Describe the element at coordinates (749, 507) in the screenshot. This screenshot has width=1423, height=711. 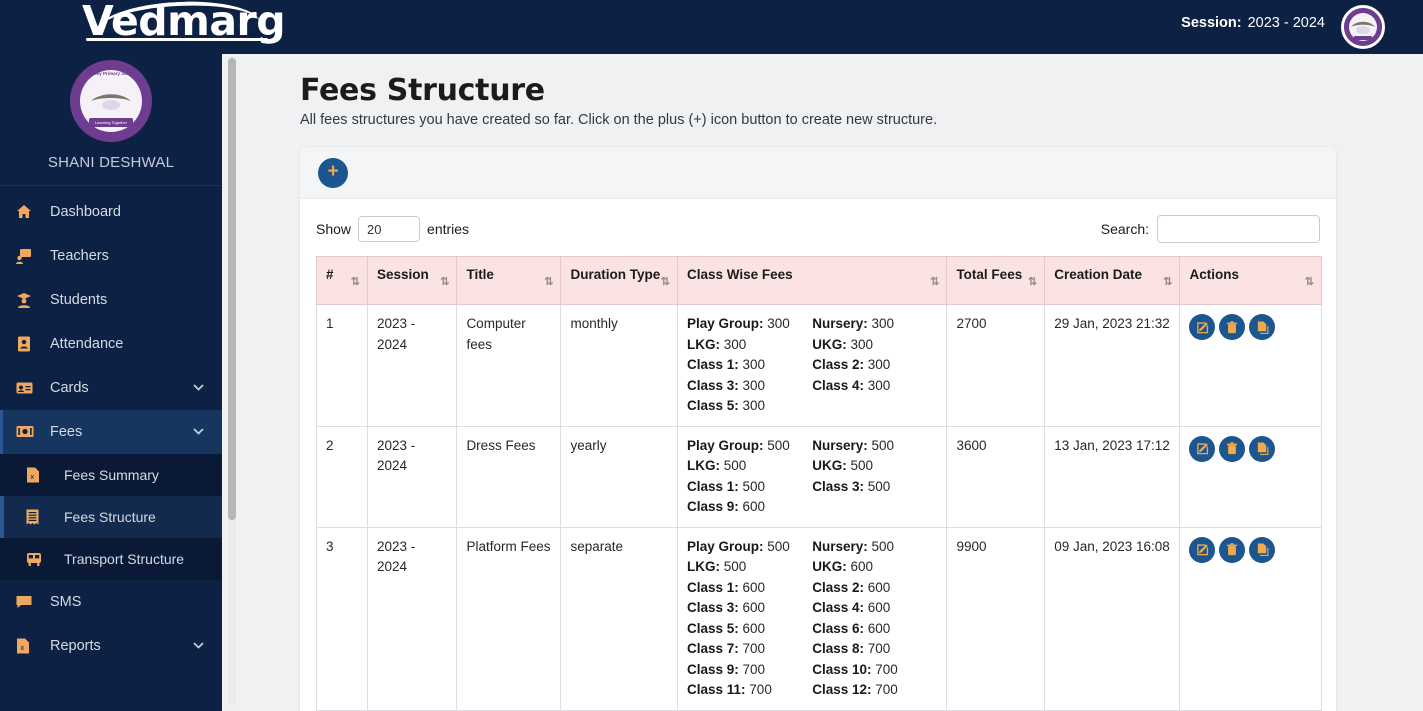
I see `class-fee-entry: Class 9: 600` at that location.